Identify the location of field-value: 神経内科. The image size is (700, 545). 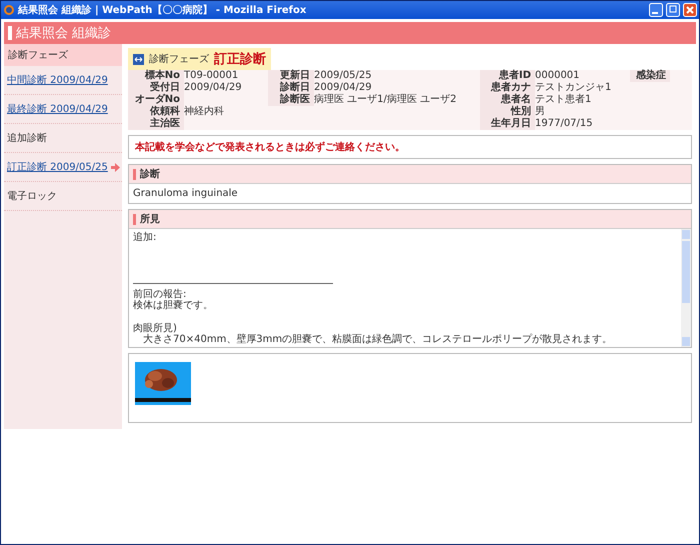
(204, 112).